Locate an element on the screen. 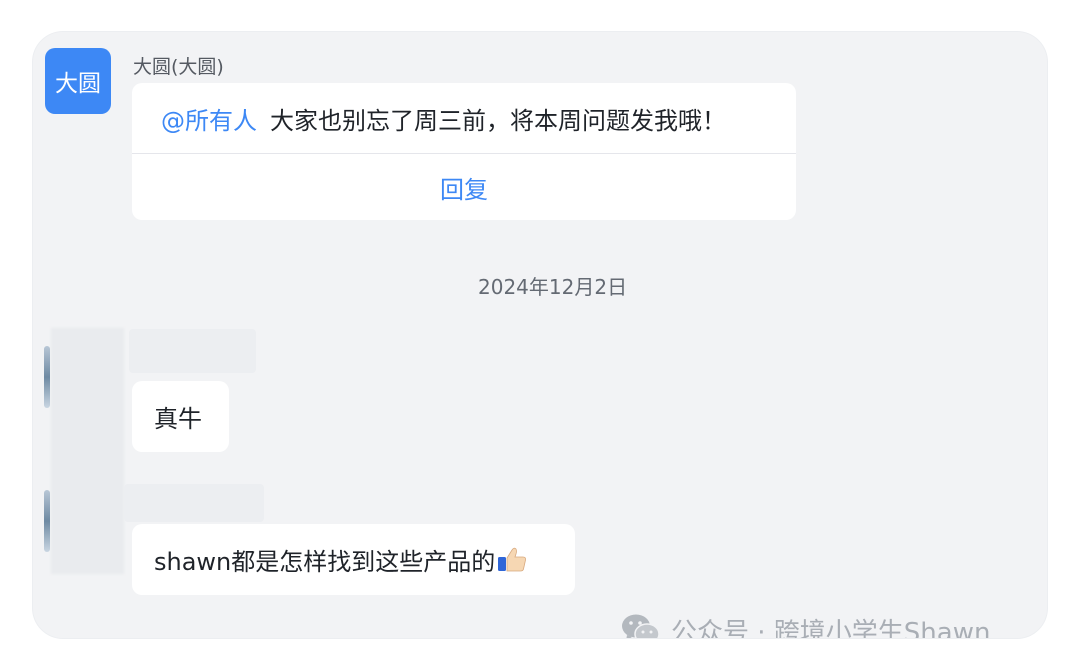  message-bubble: shawn都是怎样找到这些产品的 is located at coordinates (353, 559).